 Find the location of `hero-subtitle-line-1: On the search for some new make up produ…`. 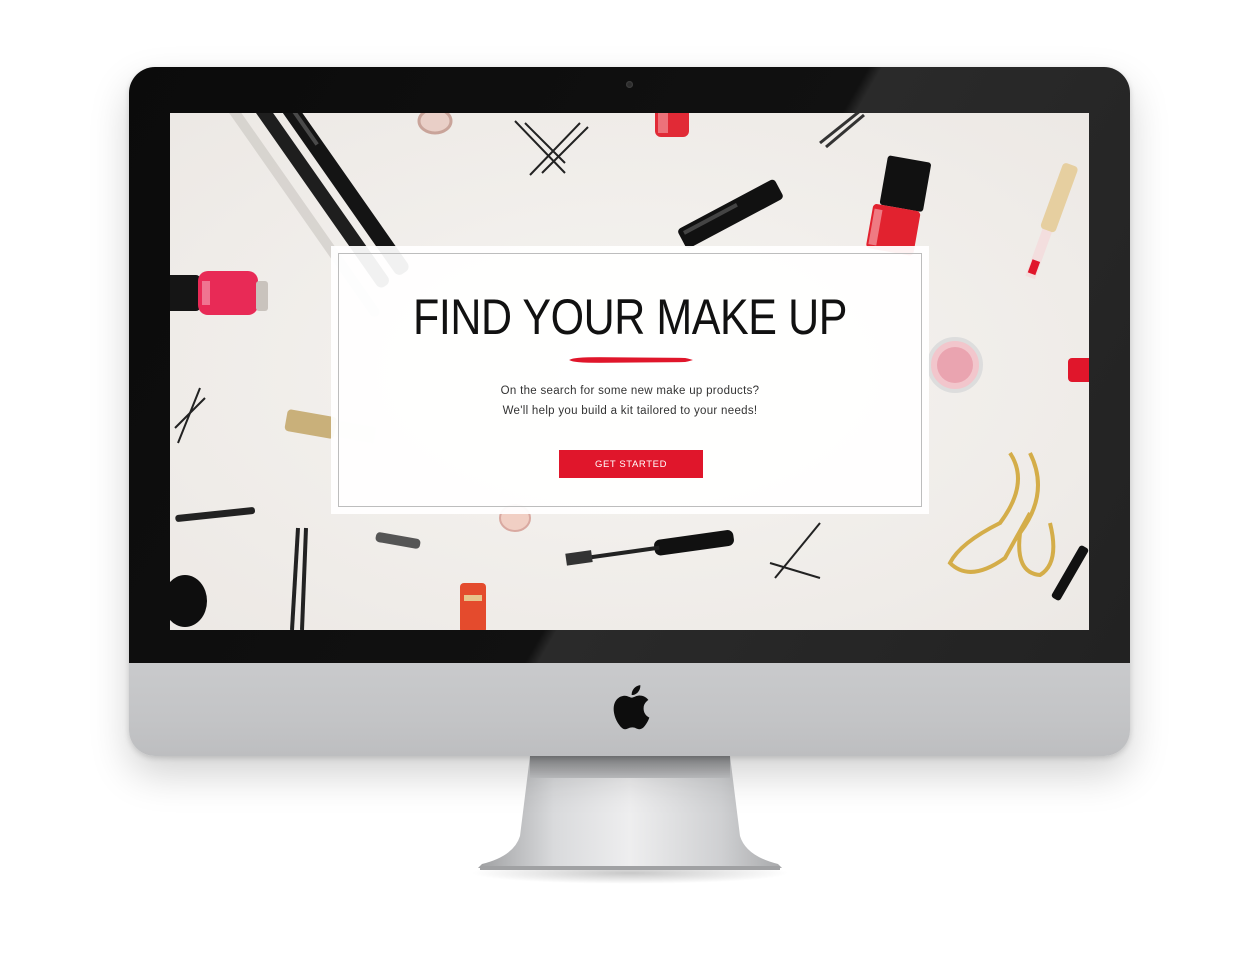

hero-subtitle-line-1: On the search for some new make up produ… is located at coordinates (630, 391).